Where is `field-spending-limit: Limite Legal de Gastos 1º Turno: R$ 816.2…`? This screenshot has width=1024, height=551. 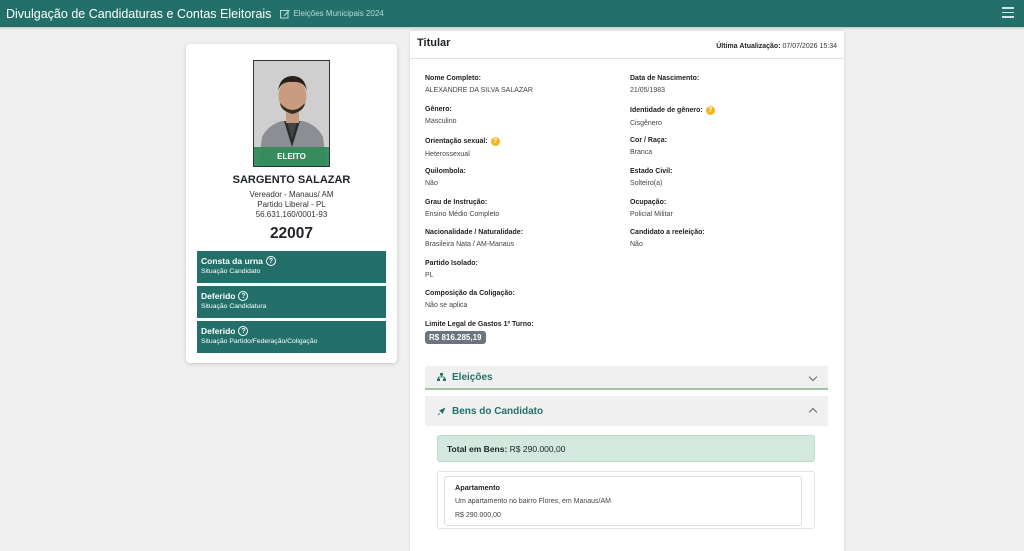 field-spending-limit: Limite Legal de Gastos 1º Turno: R$ 816.2… is located at coordinates (479, 332).